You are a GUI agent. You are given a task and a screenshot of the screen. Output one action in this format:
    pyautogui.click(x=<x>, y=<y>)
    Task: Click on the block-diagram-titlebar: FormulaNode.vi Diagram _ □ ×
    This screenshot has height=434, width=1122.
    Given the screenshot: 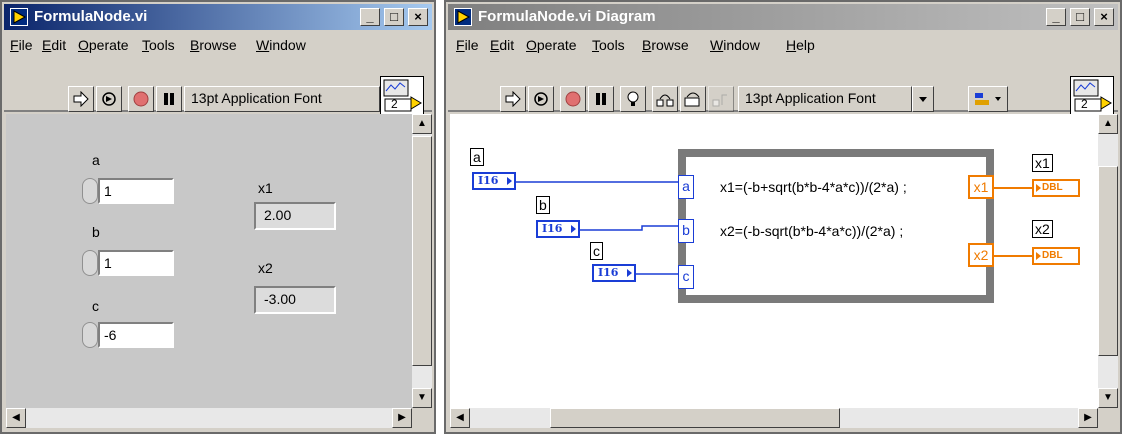 What is the action you would take?
    pyautogui.click(x=783, y=17)
    